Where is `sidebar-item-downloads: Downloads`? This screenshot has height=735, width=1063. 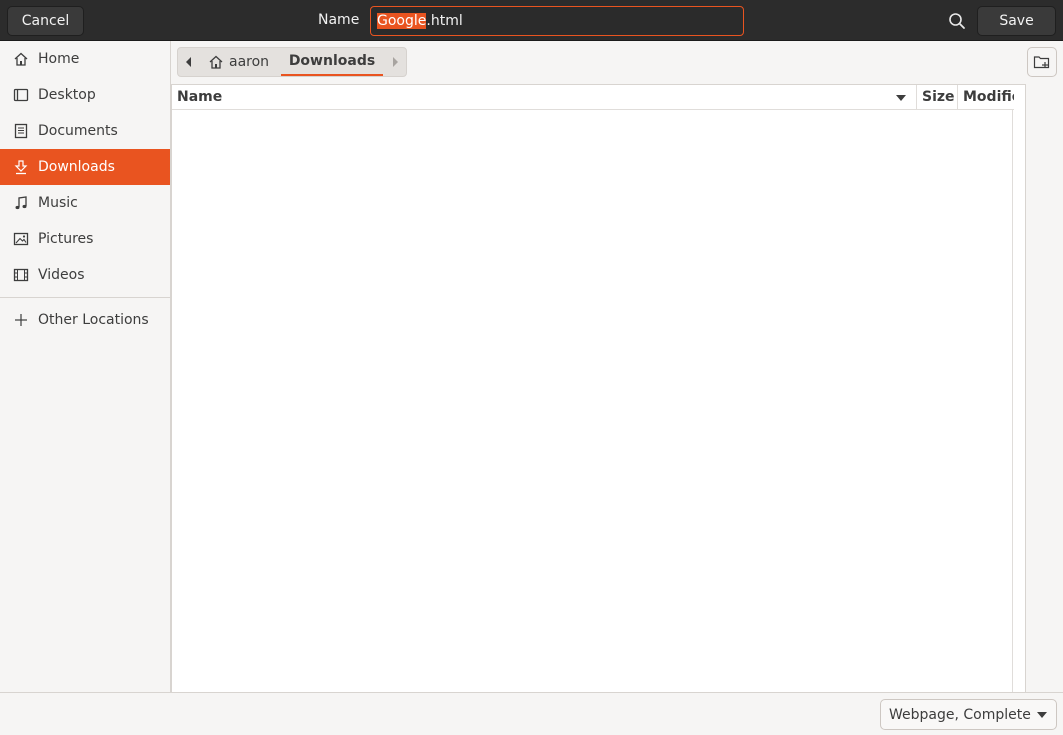 sidebar-item-downloads: Downloads is located at coordinates (85, 167).